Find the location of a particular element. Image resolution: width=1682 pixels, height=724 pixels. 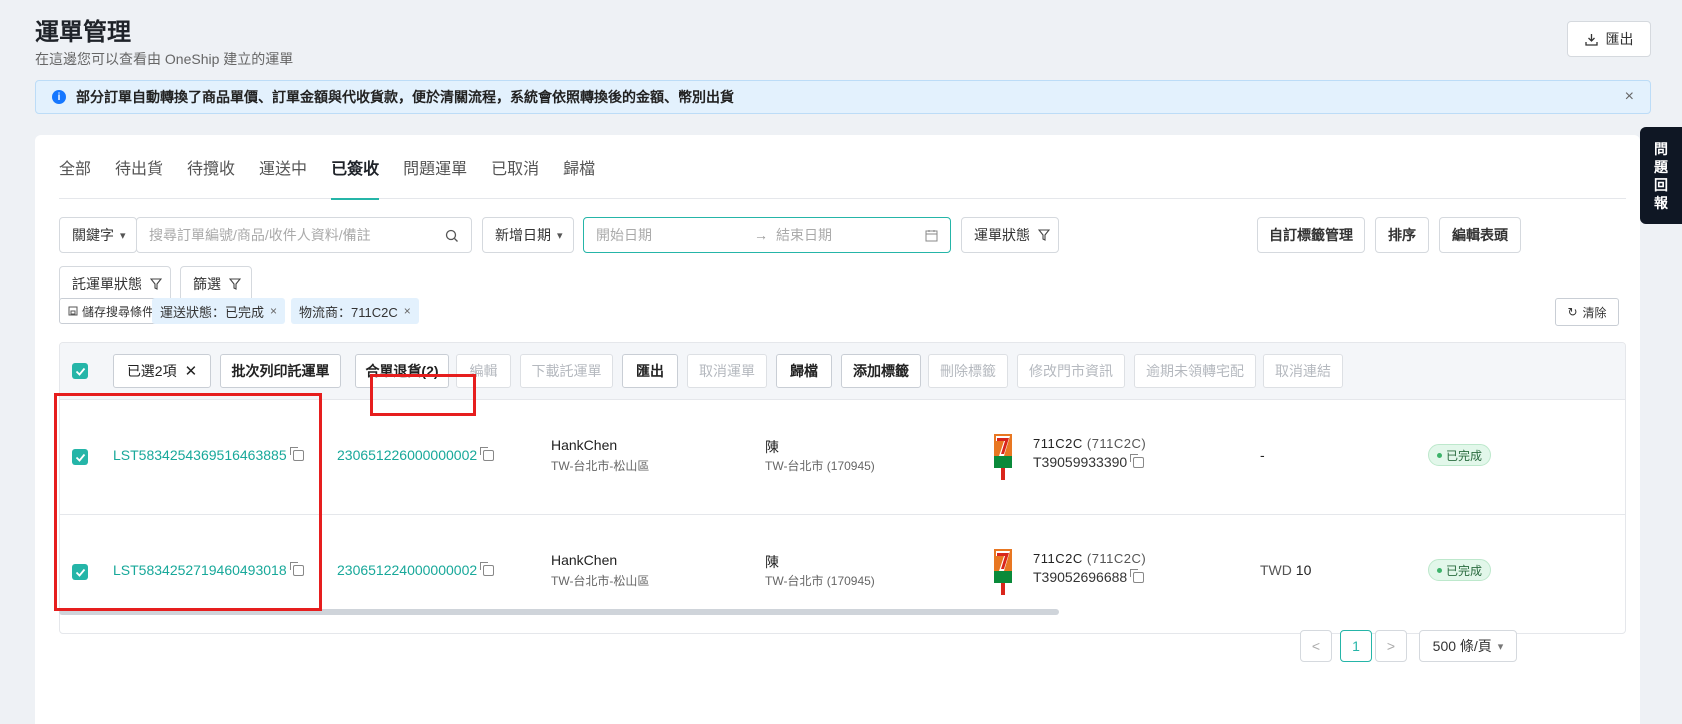

date-type-label: 新增日期 is located at coordinates (523, 235).